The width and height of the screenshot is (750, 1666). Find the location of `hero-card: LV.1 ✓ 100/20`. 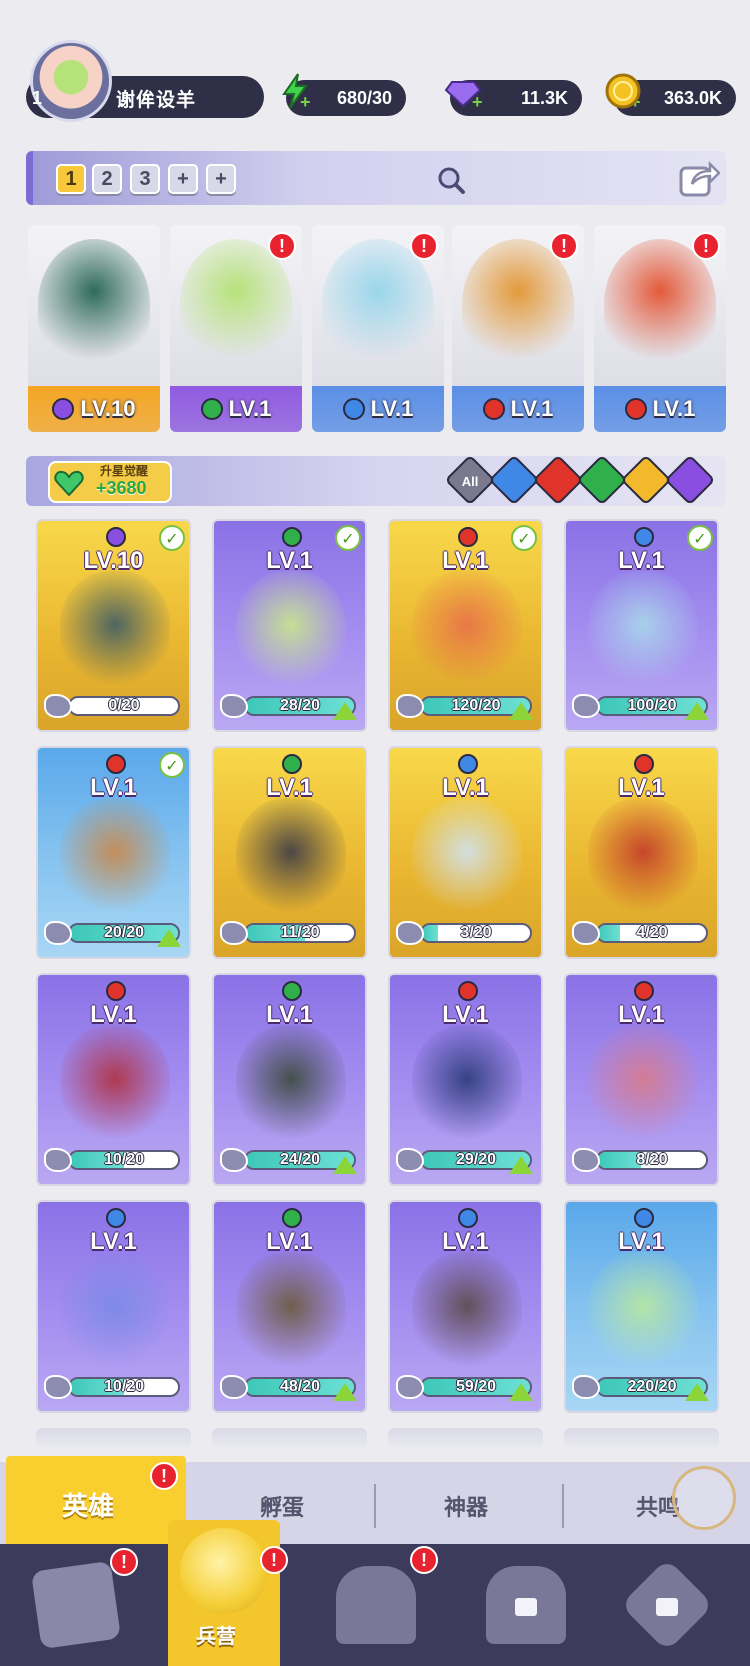

hero-card: LV.1 ✓ 100/20 is located at coordinates (641, 625).